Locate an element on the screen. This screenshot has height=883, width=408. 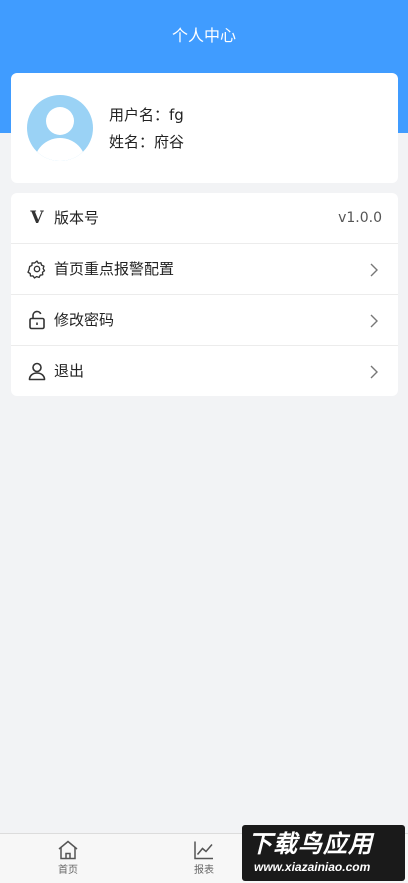
menu-item-label: 修改密码 is located at coordinates (84, 320).